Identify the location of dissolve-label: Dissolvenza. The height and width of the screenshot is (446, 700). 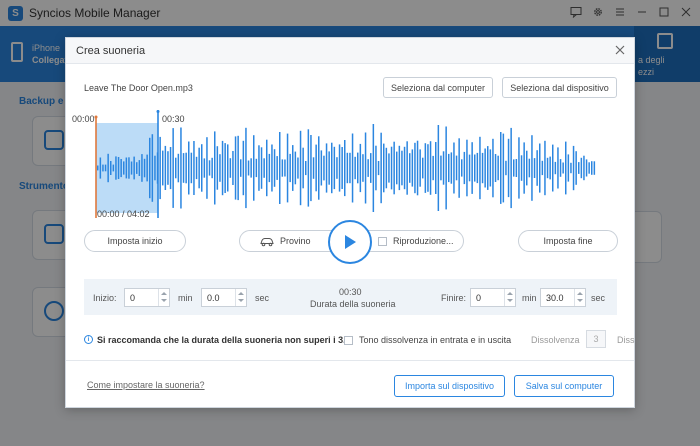
(555, 340).